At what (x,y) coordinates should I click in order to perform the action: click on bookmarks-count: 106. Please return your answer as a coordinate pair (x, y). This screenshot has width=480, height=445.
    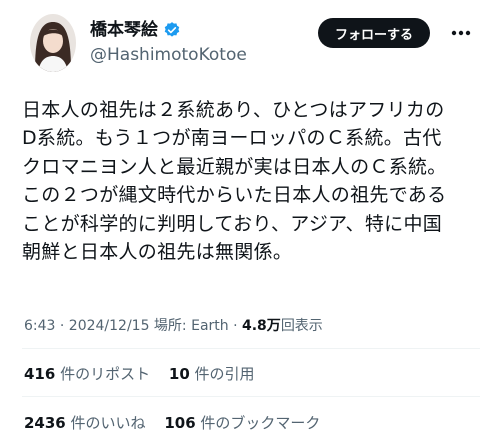
    Looking at the image, I should click on (180, 423).